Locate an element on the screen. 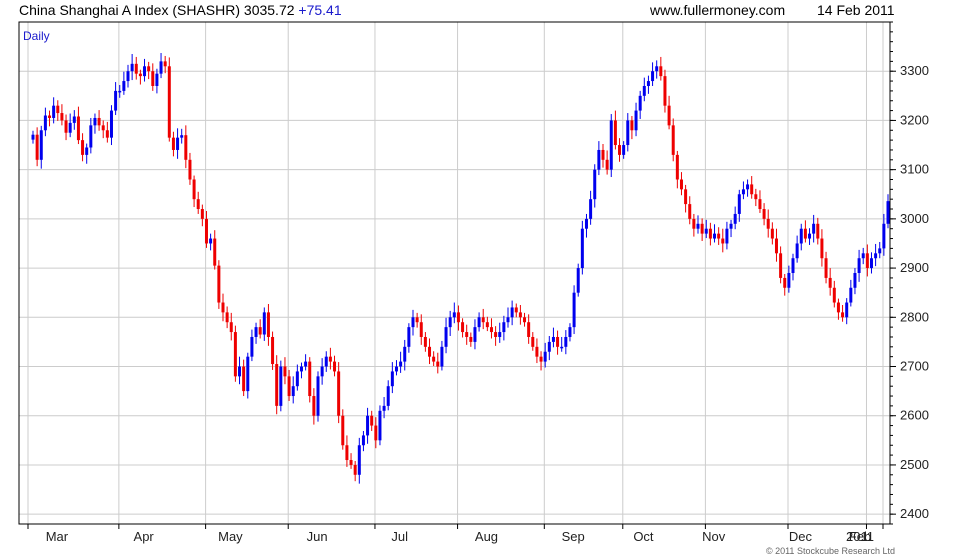 This screenshot has height=560, width=980. y-tick-label: 3100 is located at coordinates (914, 169).